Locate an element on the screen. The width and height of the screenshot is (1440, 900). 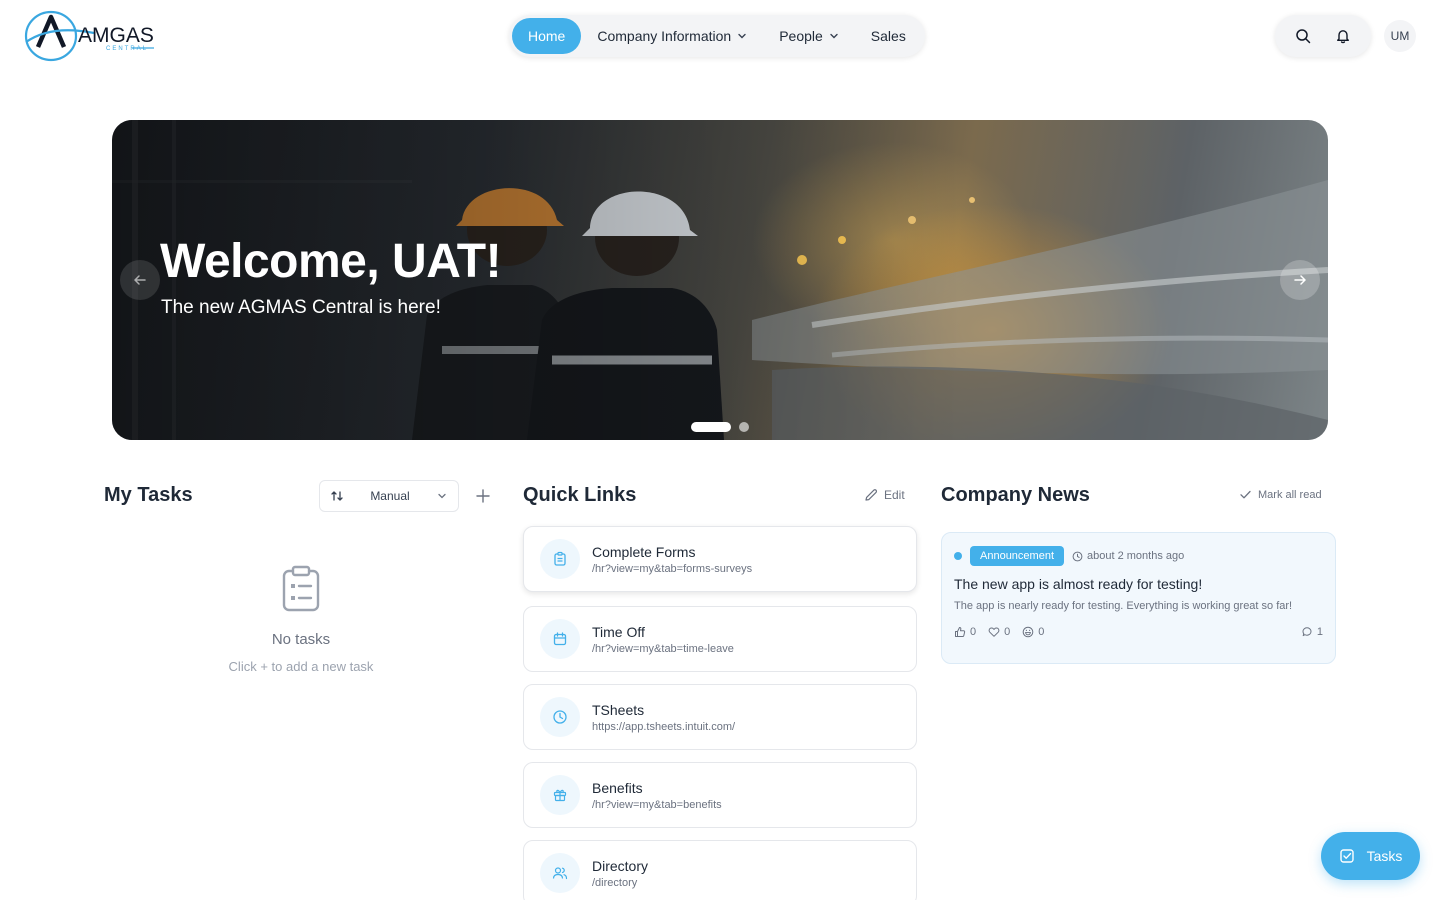
bell-icon is located at coordinates (1343, 37).